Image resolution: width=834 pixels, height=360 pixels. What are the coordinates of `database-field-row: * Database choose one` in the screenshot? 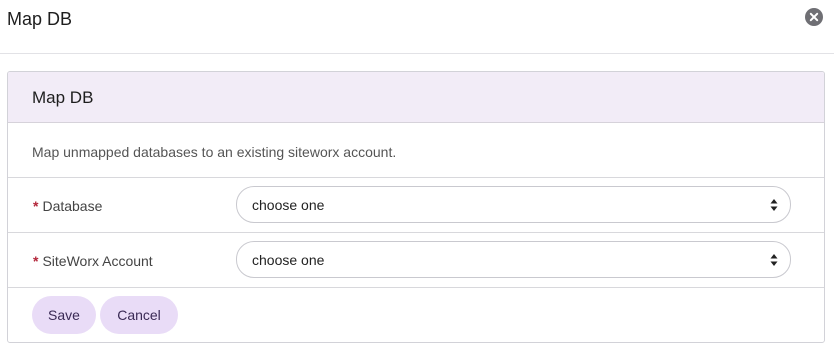 It's located at (416, 205).